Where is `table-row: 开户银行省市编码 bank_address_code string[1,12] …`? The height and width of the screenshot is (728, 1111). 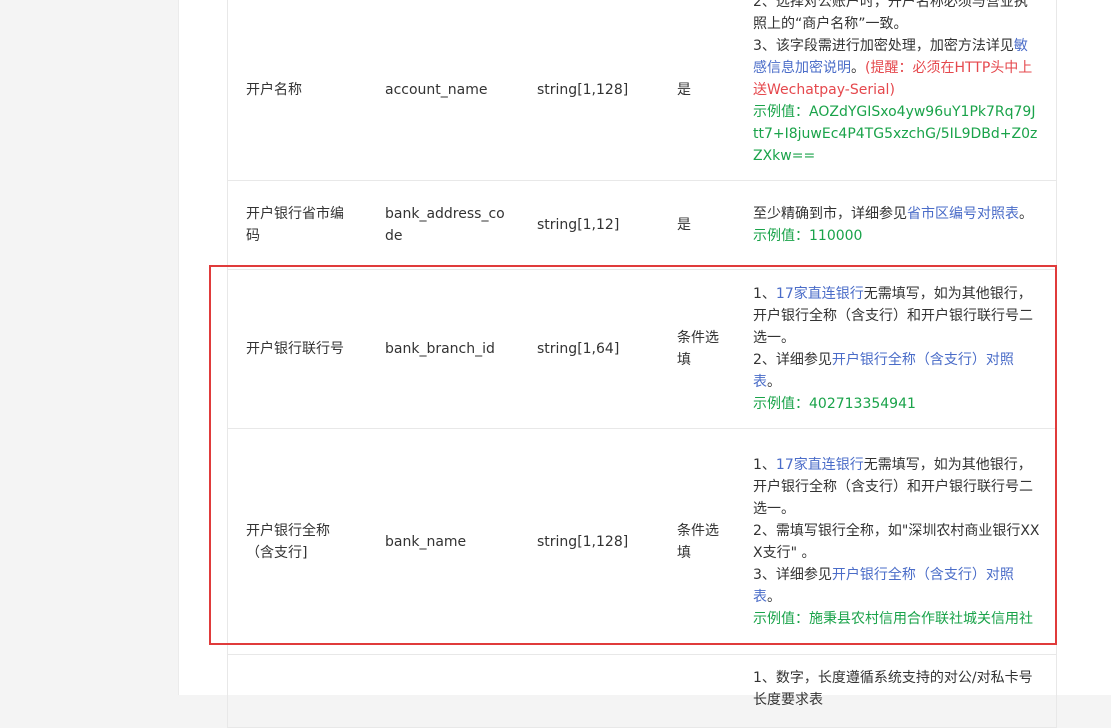 table-row: 开户银行省市编码 bank_address_code string[1,12] … is located at coordinates (642, 225).